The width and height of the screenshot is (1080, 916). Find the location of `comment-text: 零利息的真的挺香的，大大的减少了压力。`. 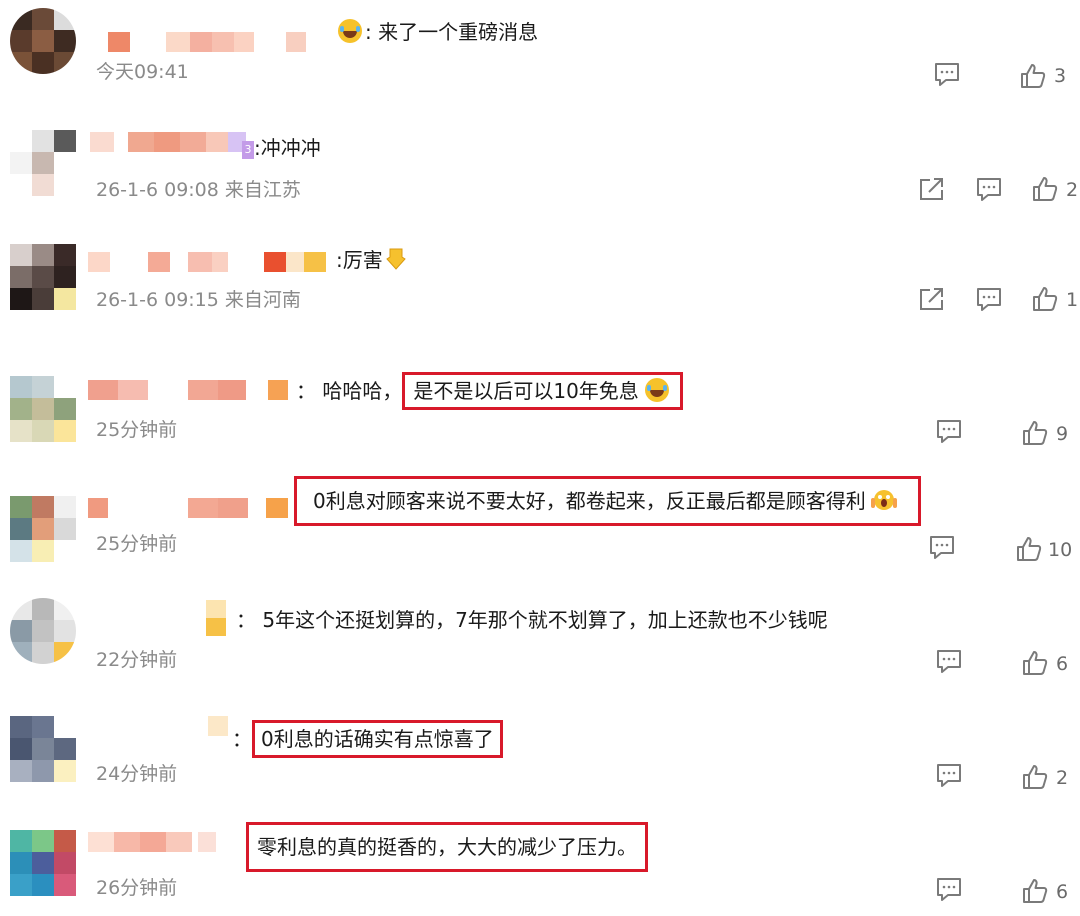

comment-text: 零利息的真的挺香的，大大的减少了压力。 is located at coordinates (447, 847).